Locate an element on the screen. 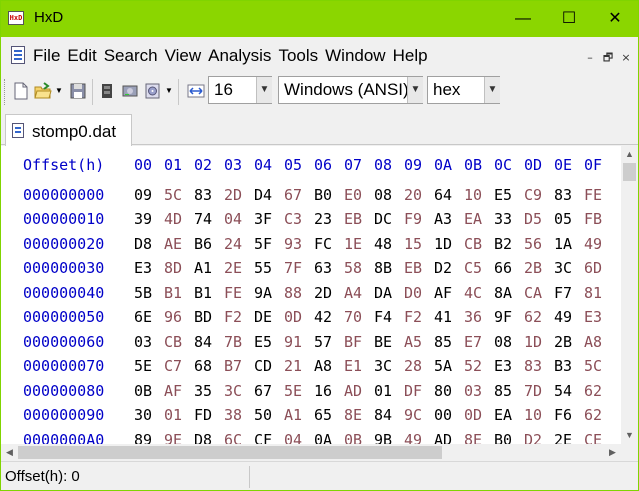  hex-byte: C5 is located at coordinates (479, 268).